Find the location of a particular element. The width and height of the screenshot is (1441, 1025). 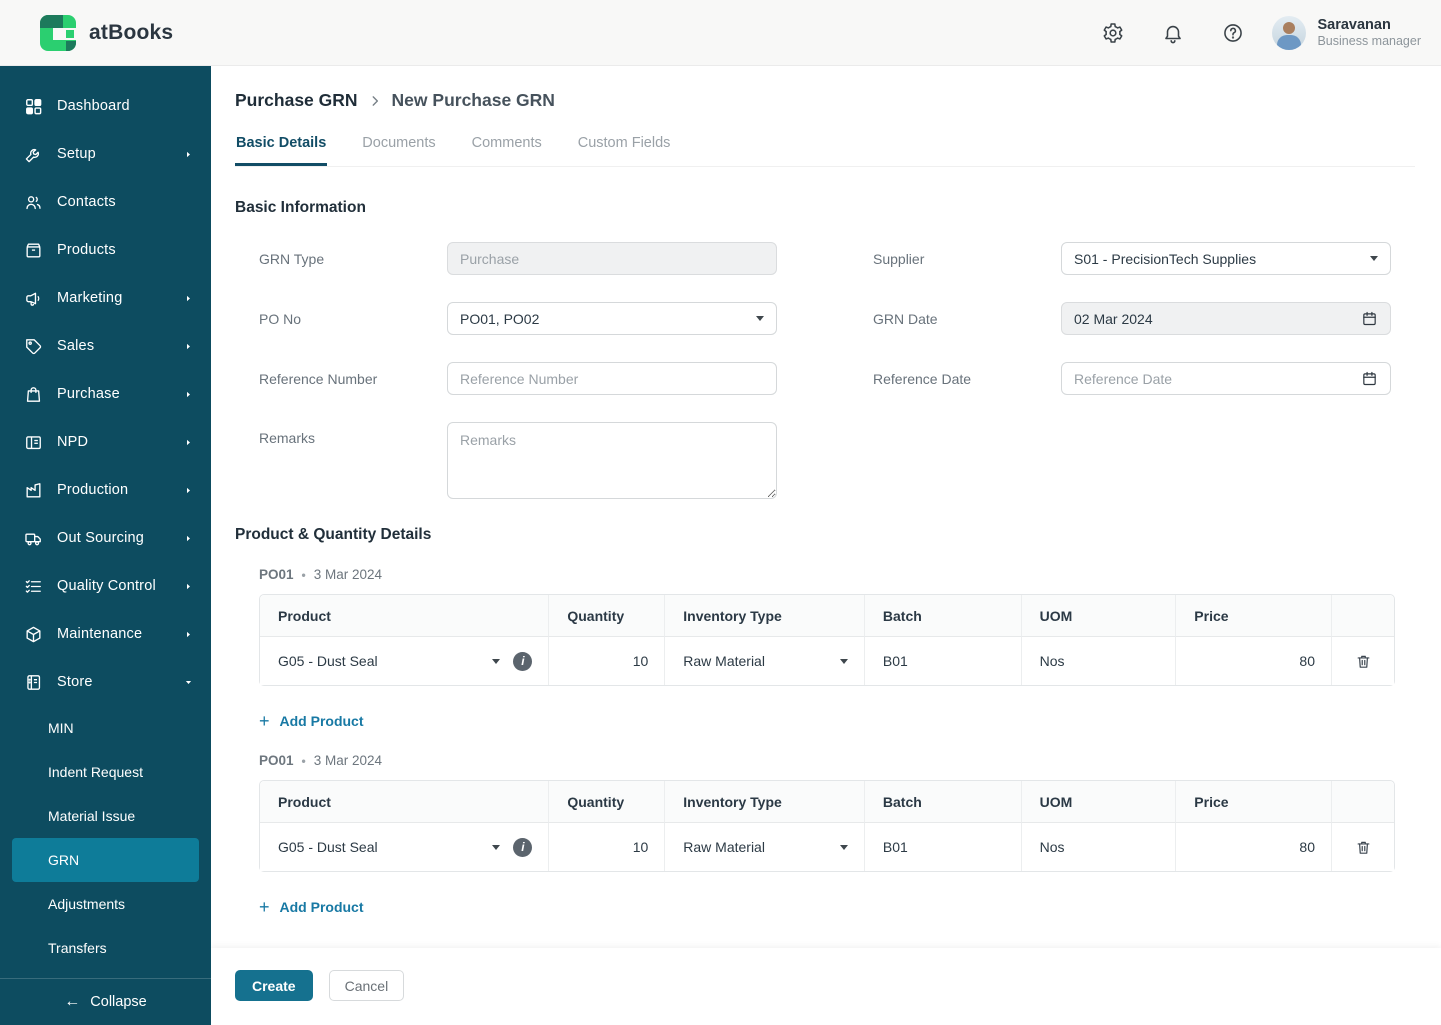

breadcrumb: Purchase GRN New Purchase GRN is located at coordinates (825, 100).